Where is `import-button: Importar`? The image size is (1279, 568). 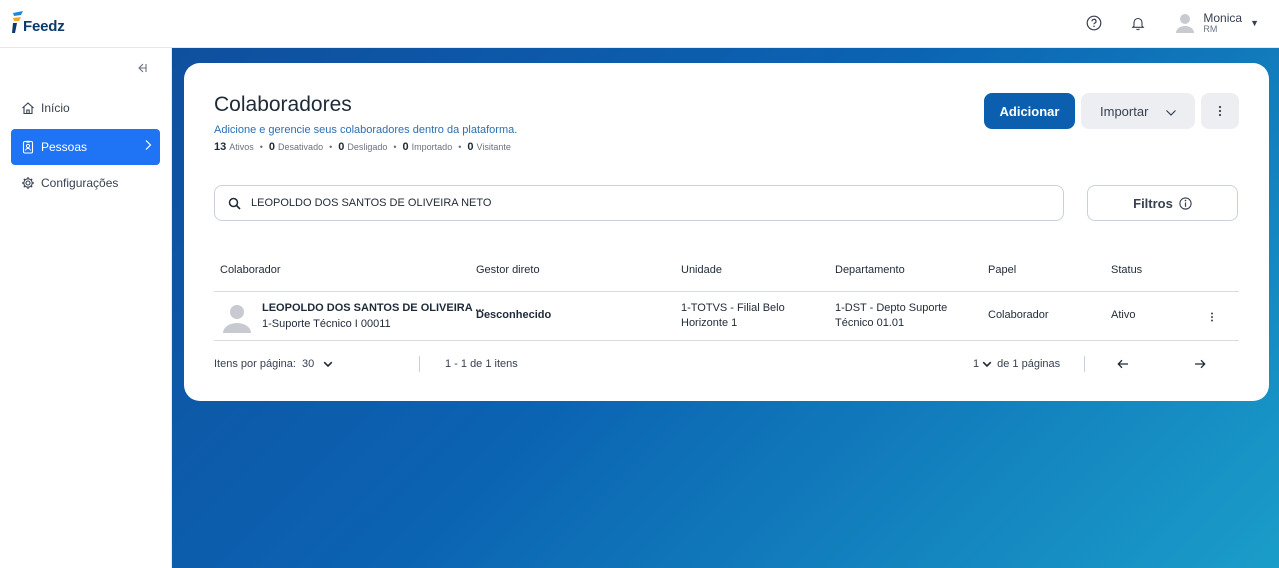
import-button: Importar is located at coordinates (1138, 111).